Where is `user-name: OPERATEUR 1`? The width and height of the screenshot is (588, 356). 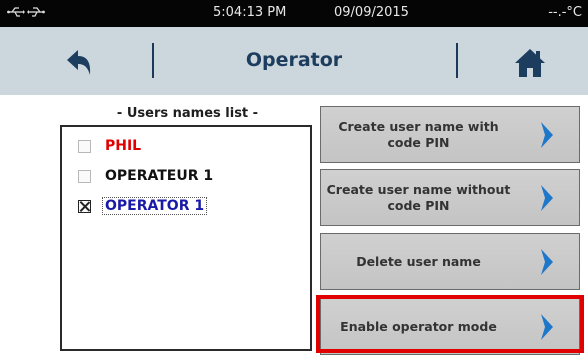 user-name: OPERATEUR 1 is located at coordinates (159, 176).